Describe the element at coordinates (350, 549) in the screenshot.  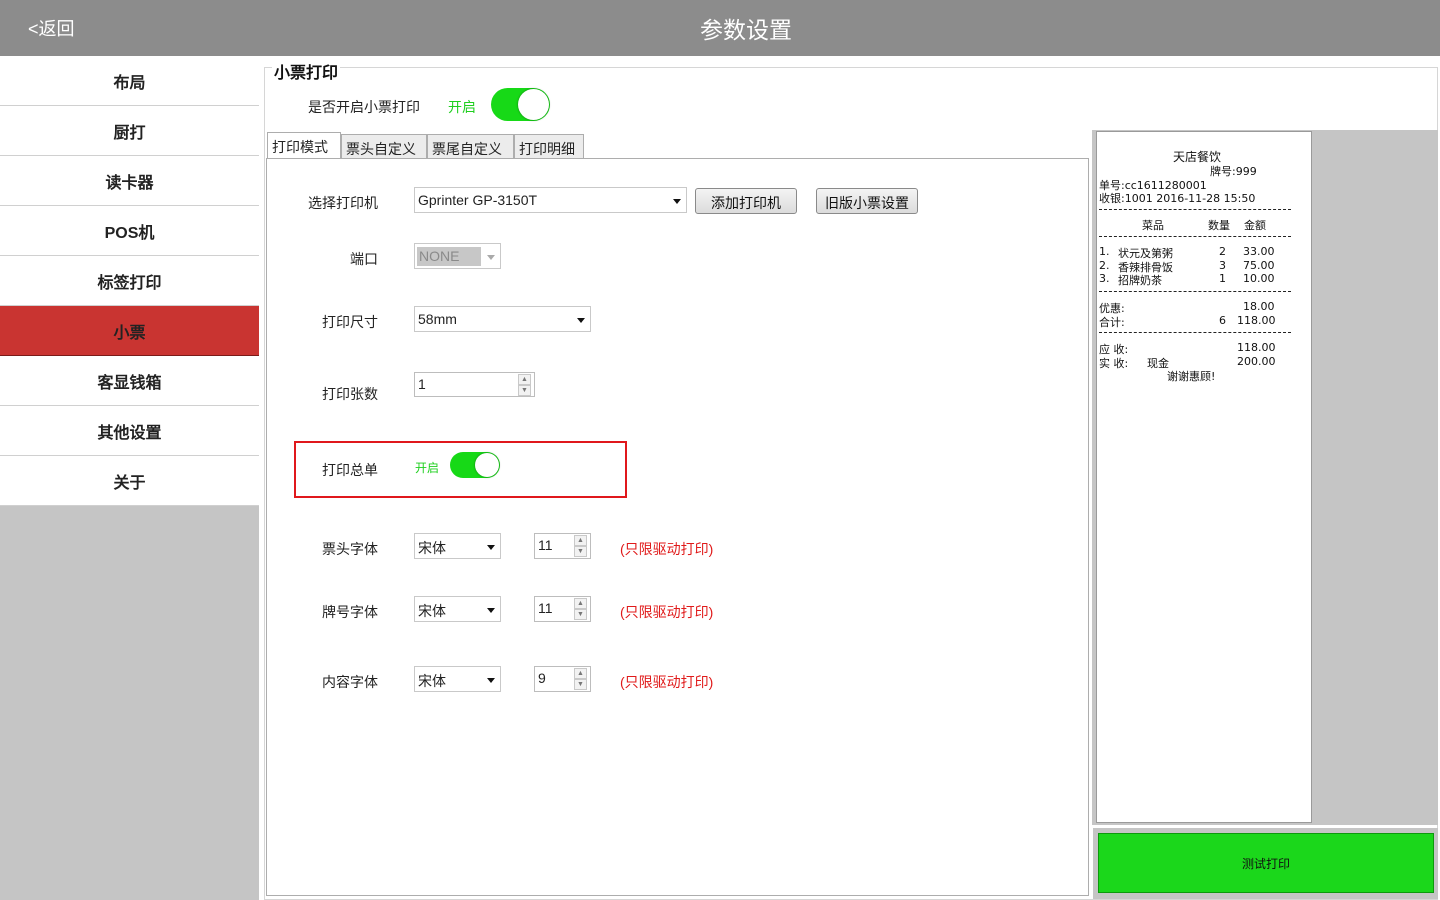
I see `header-font-label: 票头字体` at that location.